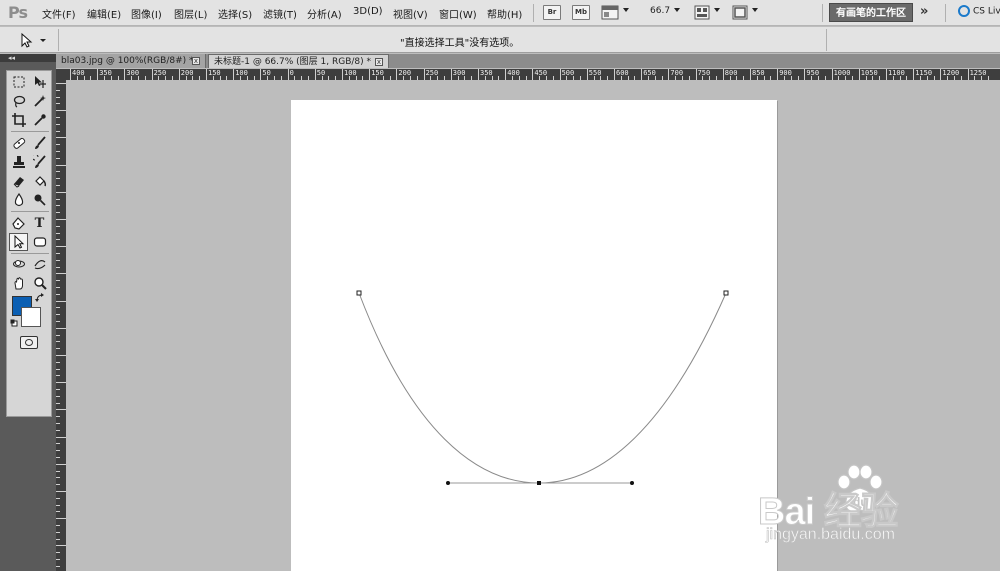  Describe the element at coordinates (18, 82) in the screenshot. I see `rect-marquee-tool` at that location.